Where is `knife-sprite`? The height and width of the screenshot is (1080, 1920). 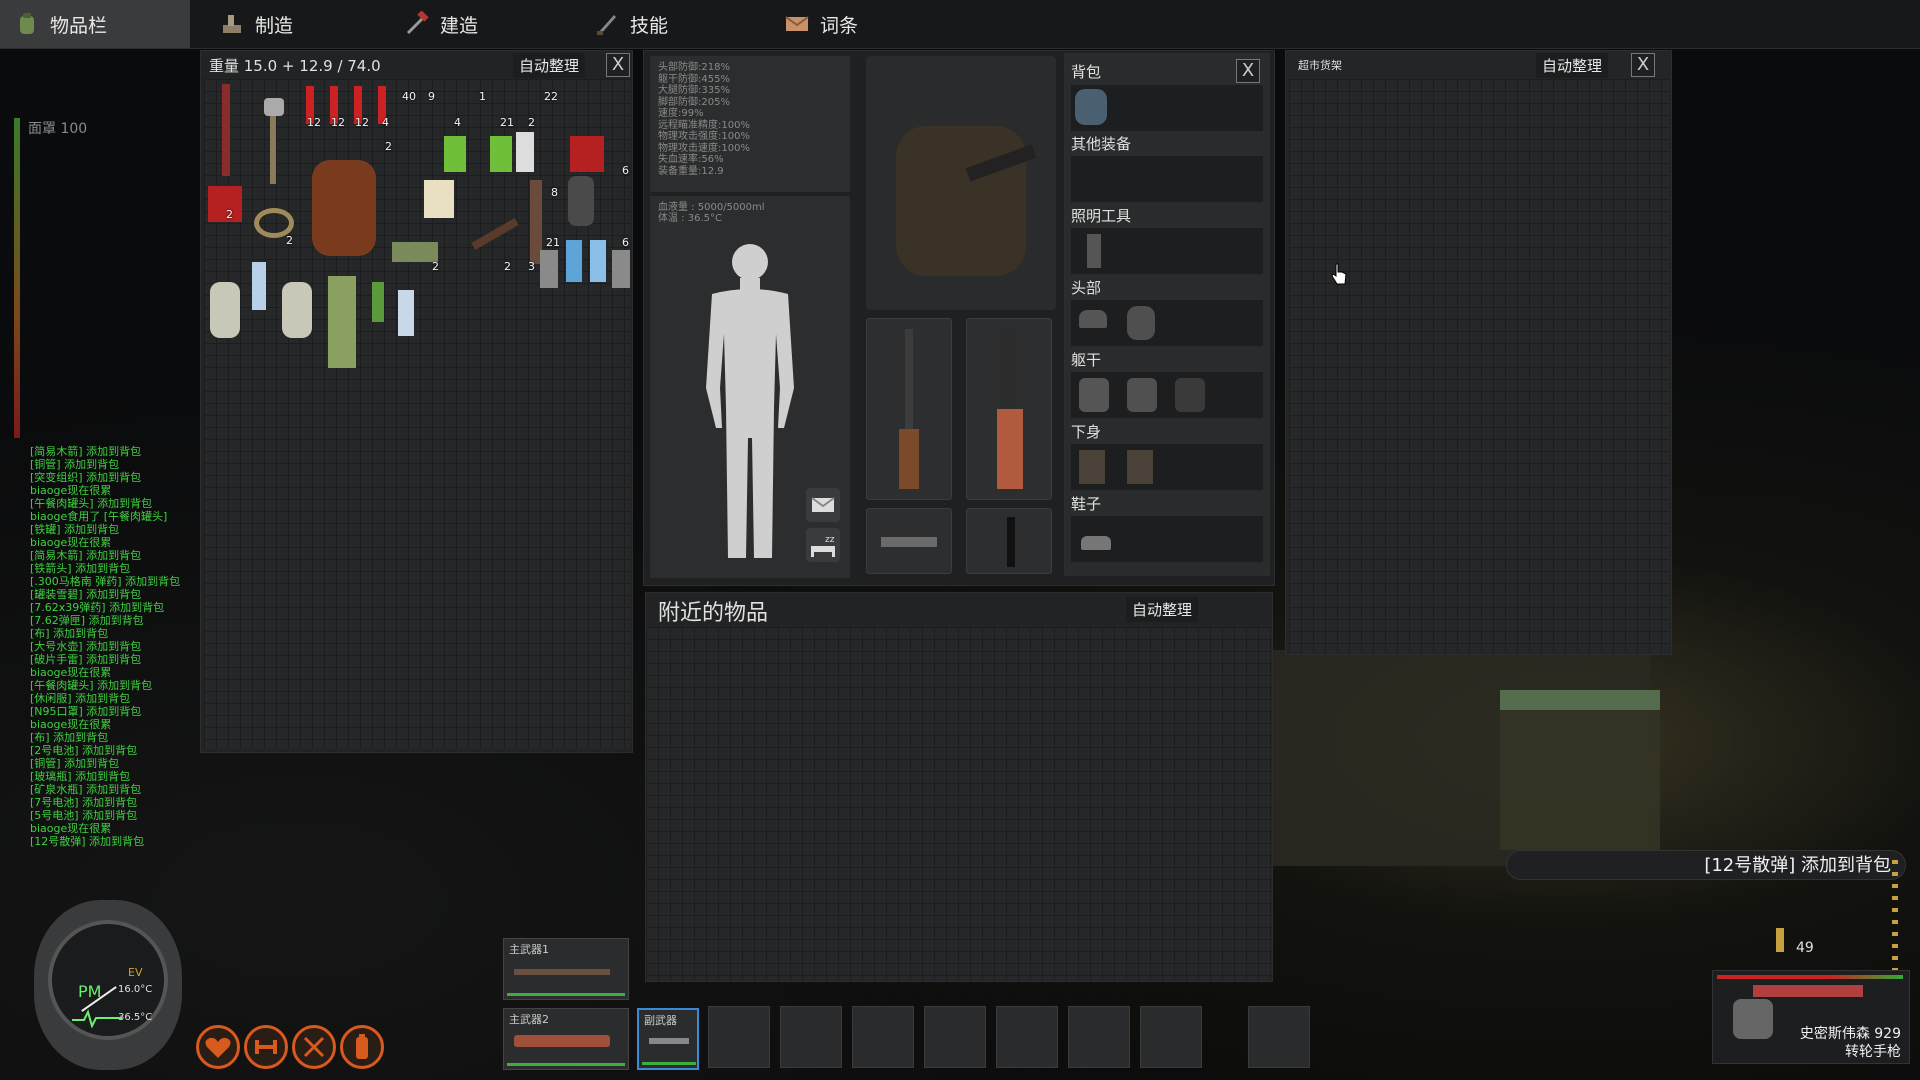
knife-sprite is located at coordinates (1011, 542).